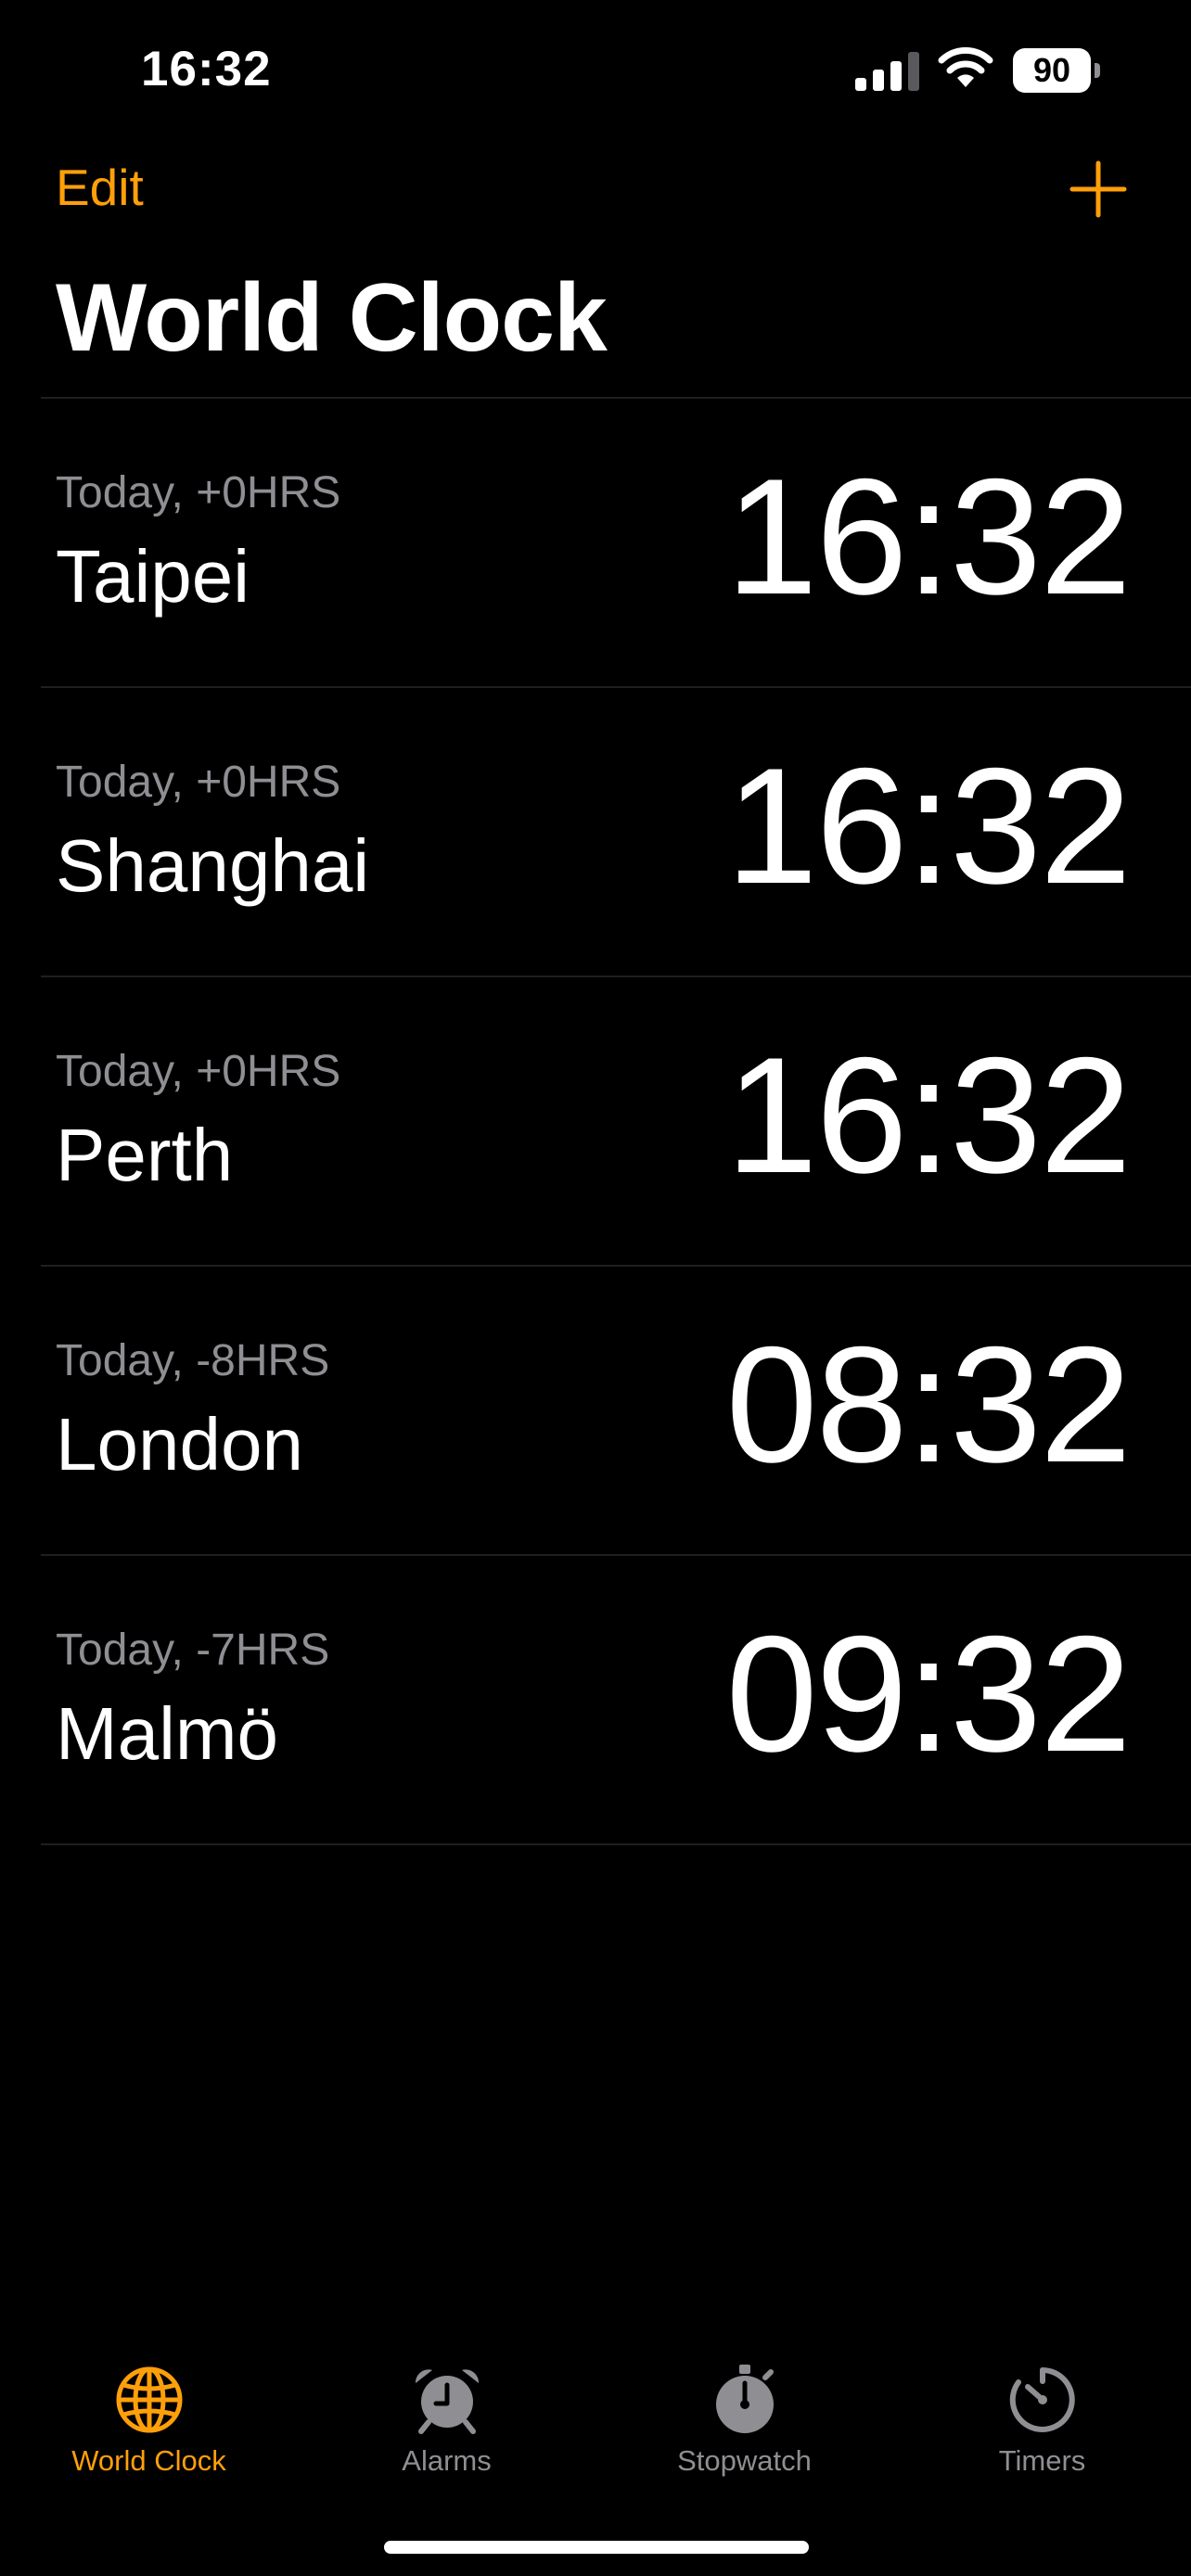 This screenshot has height=2576, width=1191. I want to click on clock-row-perth: Today, +0HRS Perth 16:32, so click(595, 1121).